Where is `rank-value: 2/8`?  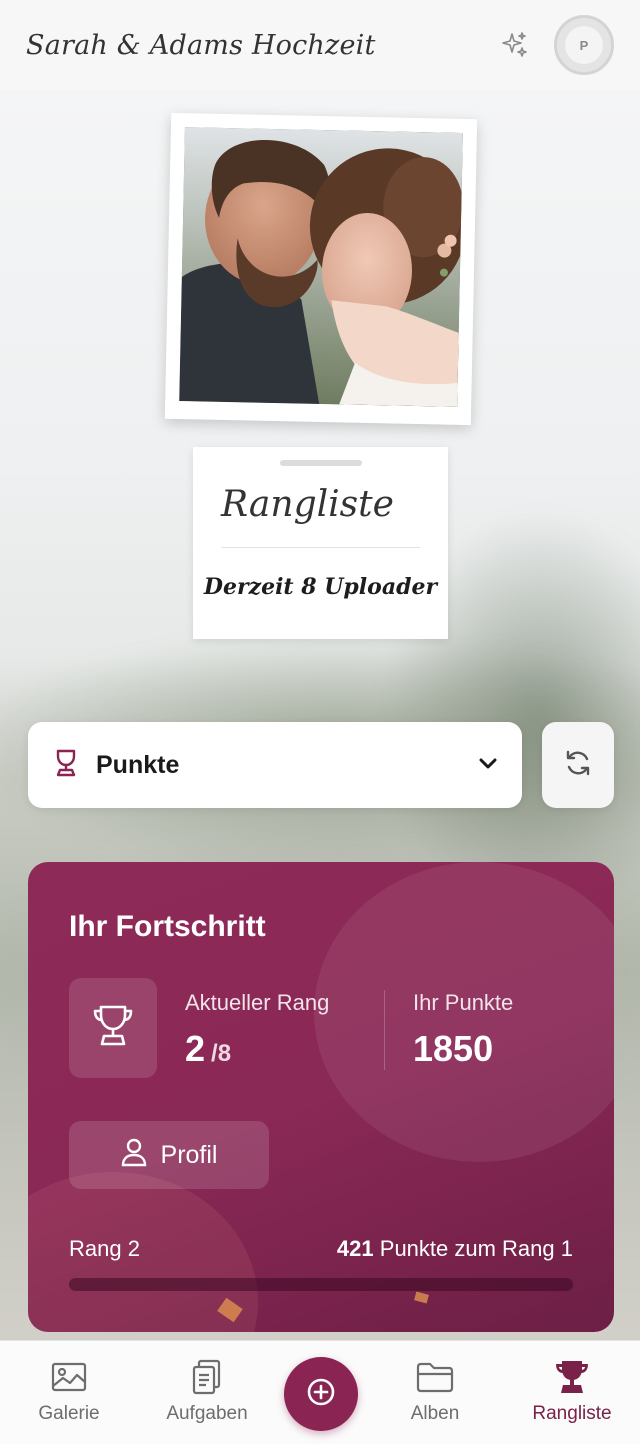
rank-value: 2/8 is located at coordinates (208, 1049).